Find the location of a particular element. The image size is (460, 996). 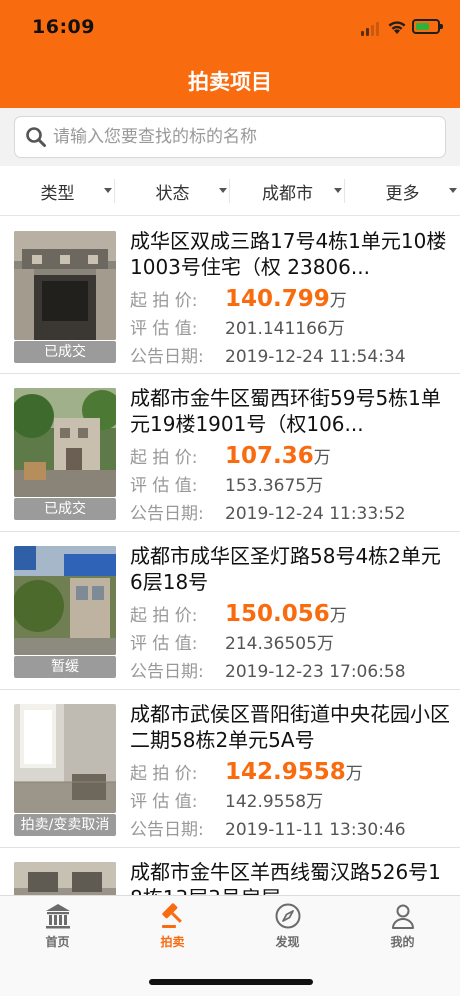

item-title: 成都市武侯区晋阳街道中央花园小区二期58栋2单元5A号 is located at coordinates (290, 727).